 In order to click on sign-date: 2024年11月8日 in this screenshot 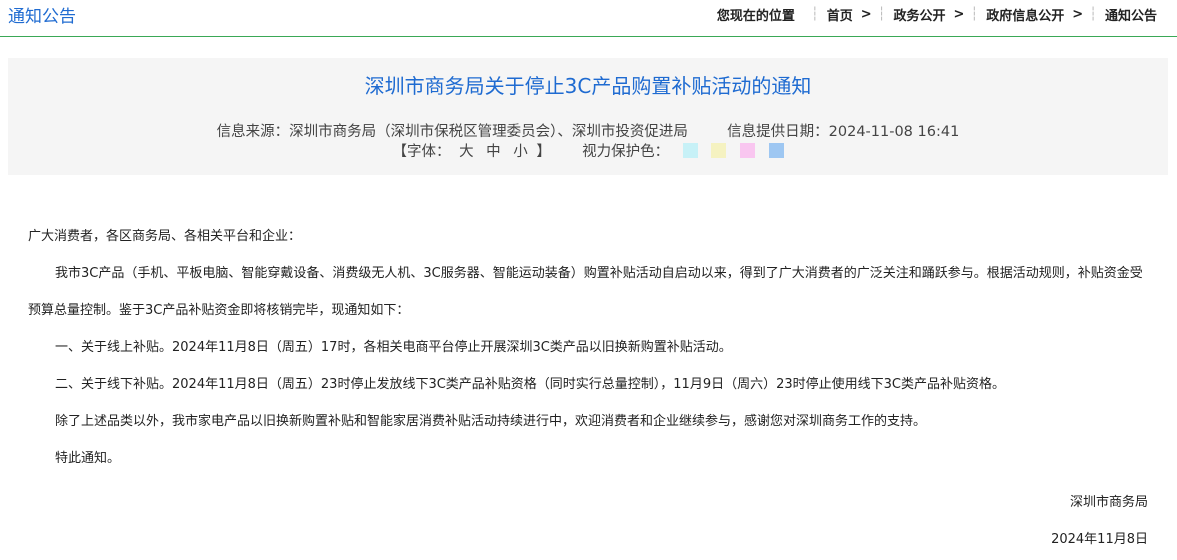, I will do `click(1099, 539)`.